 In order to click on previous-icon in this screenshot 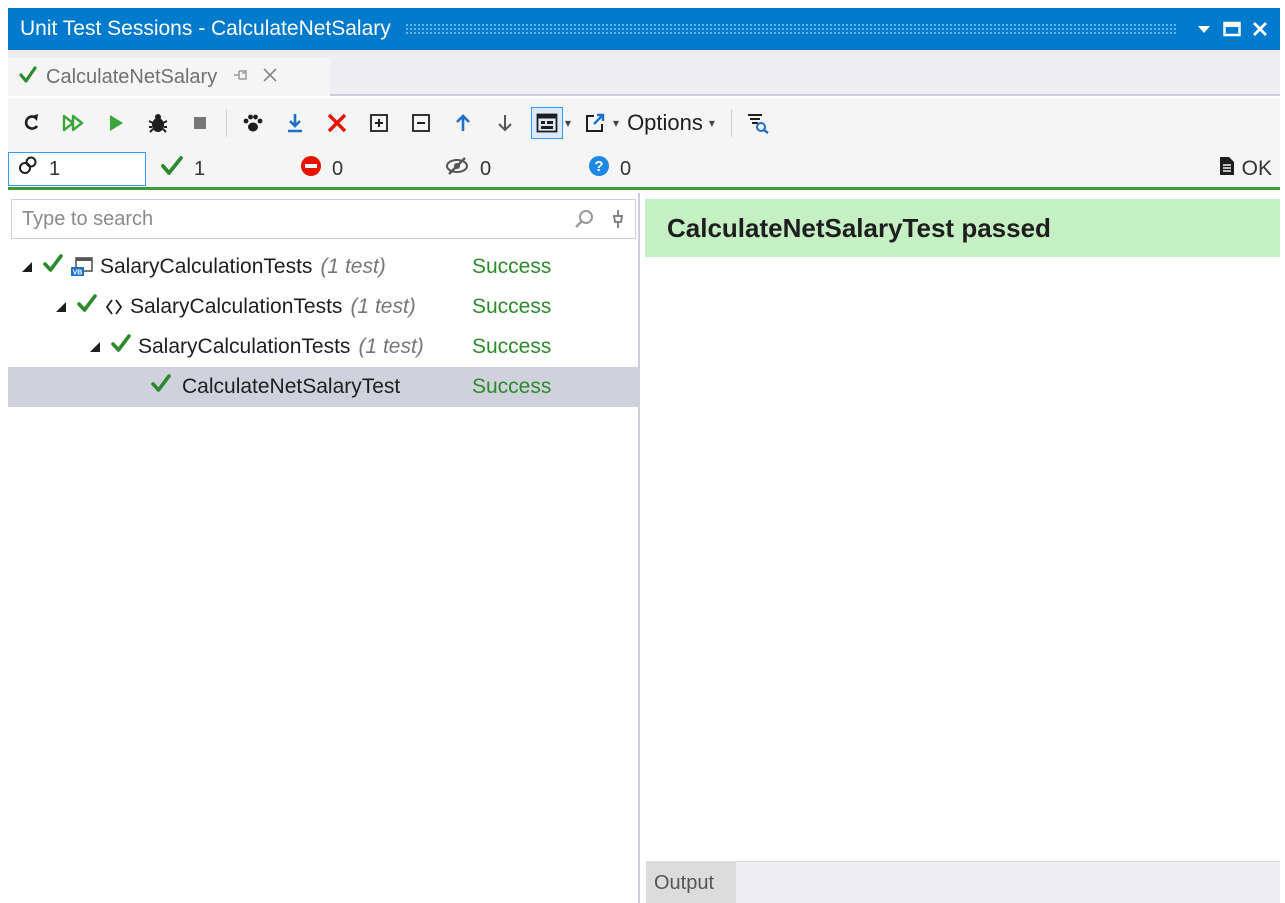, I will do `click(463, 123)`.